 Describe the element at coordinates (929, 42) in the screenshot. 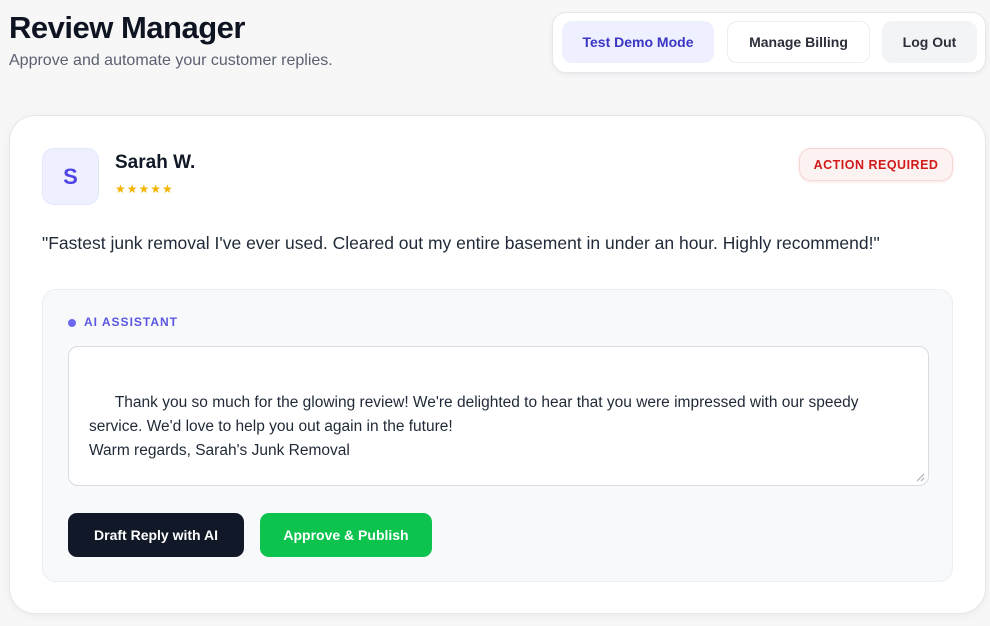

I see `log-out-button: Log Out` at that location.